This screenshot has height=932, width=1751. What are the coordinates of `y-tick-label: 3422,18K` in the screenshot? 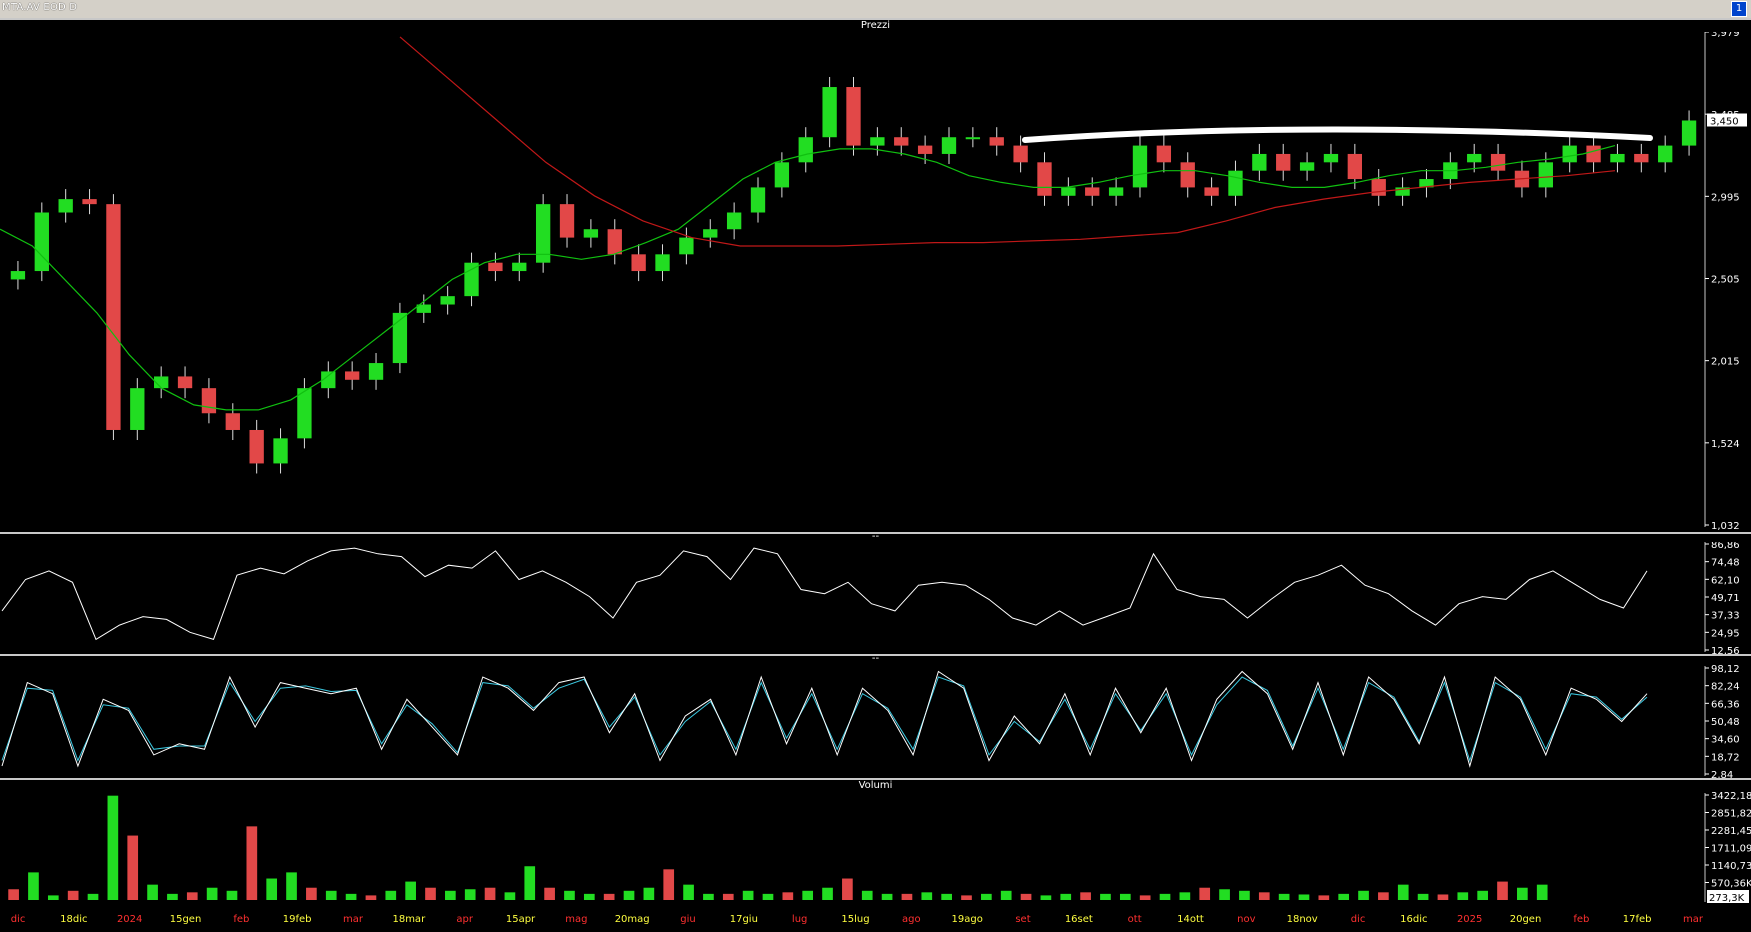 It's located at (1731, 796).